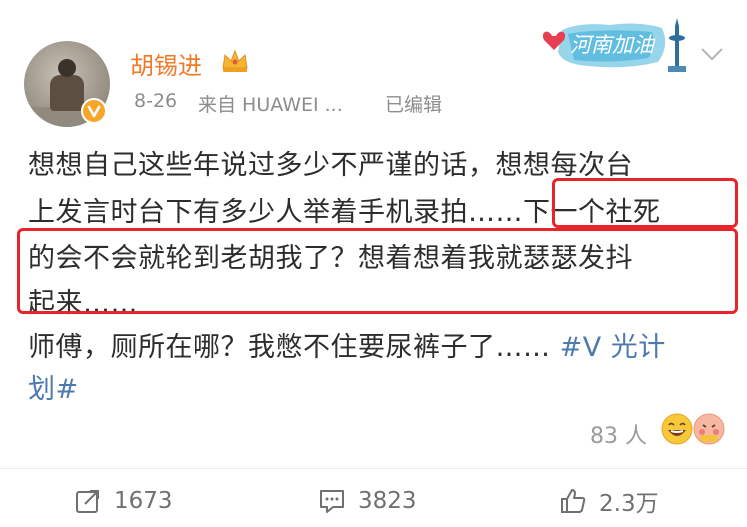 This screenshot has height=527, width=747. I want to click on hashtag-link-continued: 划#, so click(53, 386).